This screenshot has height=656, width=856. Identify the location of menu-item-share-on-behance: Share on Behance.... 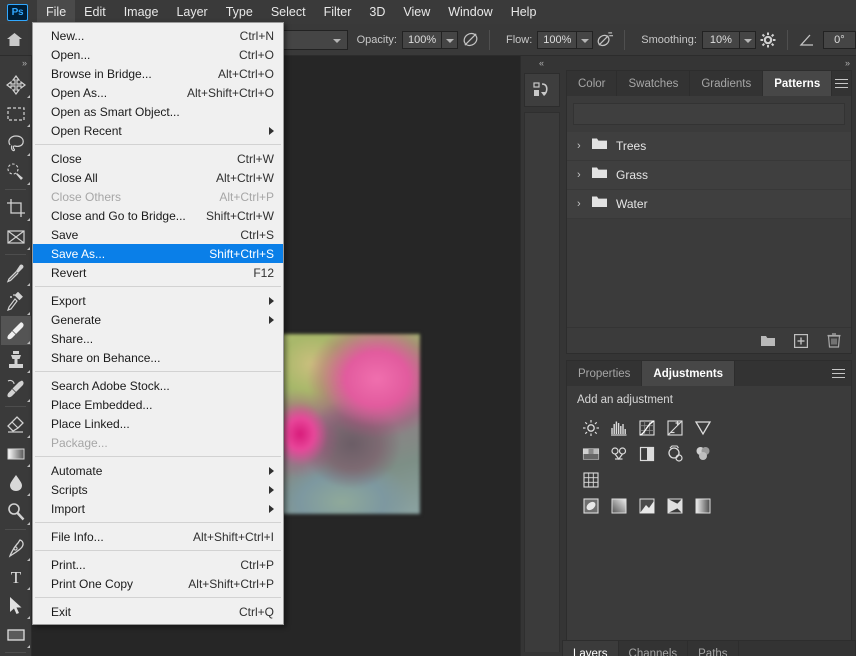
(158, 357).